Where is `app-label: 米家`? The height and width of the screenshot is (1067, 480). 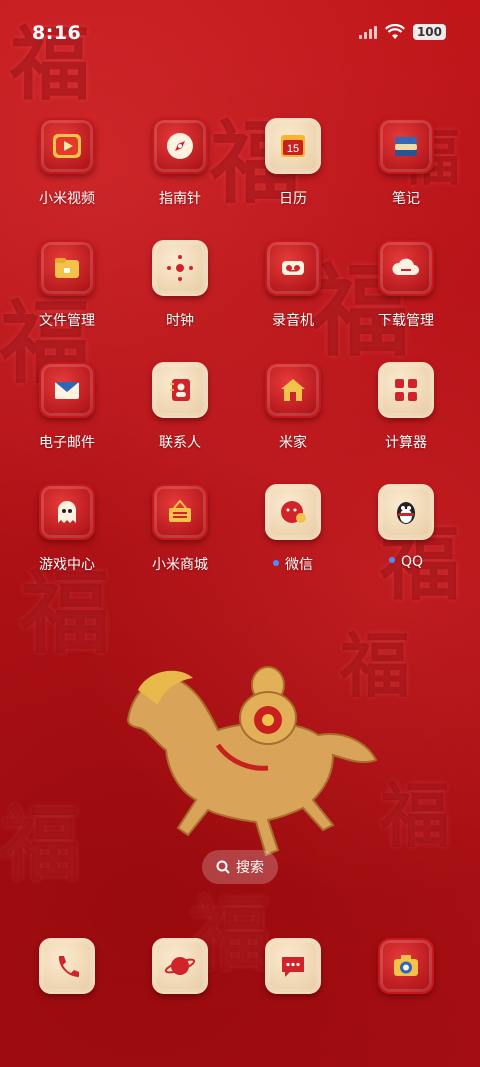
app-label: 米家 is located at coordinates (293, 443).